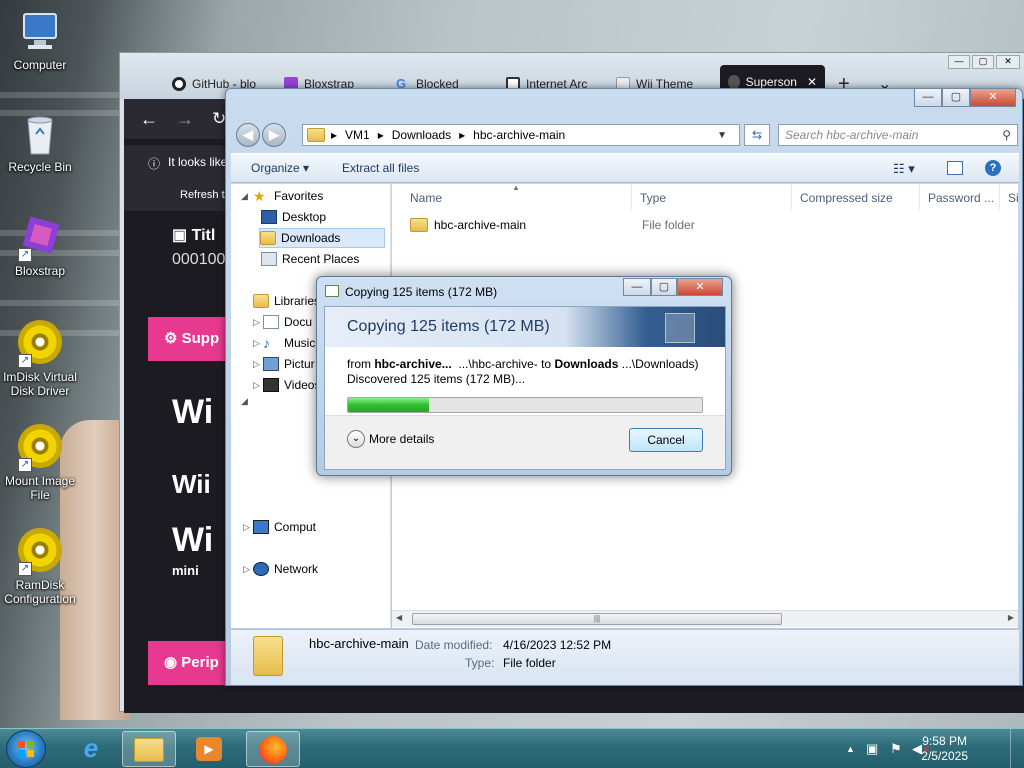  I want to click on file-type: File folder, so click(668, 225).